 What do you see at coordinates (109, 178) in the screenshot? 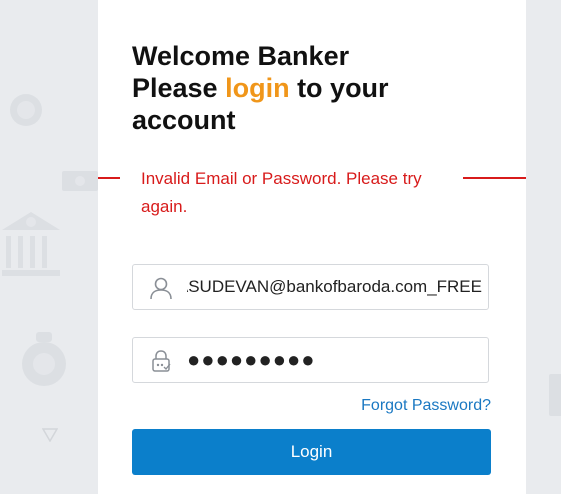
I see `error-divider-left` at bounding box center [109, 178].